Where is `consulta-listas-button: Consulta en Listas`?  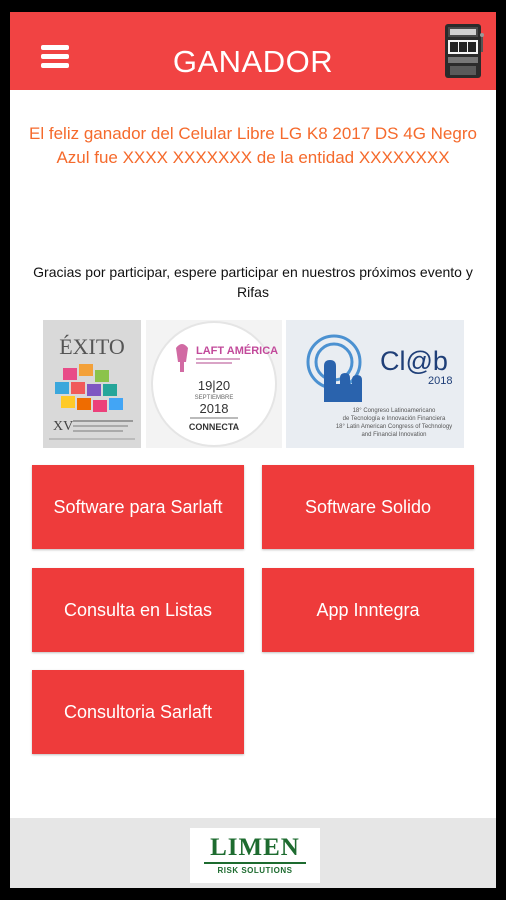
consulta-listas-button: Consulta en Listas is located at coordinates (138, 610).